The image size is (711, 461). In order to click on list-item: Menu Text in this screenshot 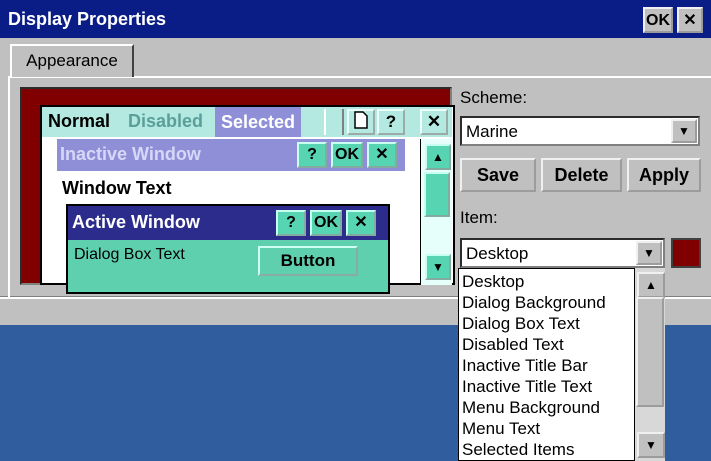, I will do `click(501, 429)`.